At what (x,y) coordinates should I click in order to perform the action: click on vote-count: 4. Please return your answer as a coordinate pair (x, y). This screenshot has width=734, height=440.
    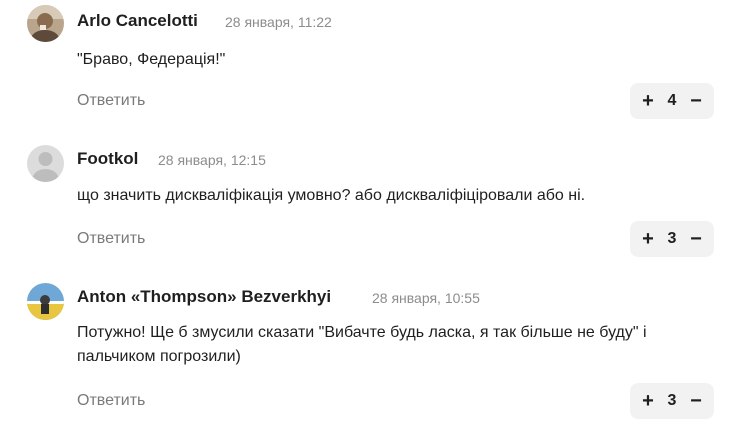
    Looking at the image, I should click on (672, 100).